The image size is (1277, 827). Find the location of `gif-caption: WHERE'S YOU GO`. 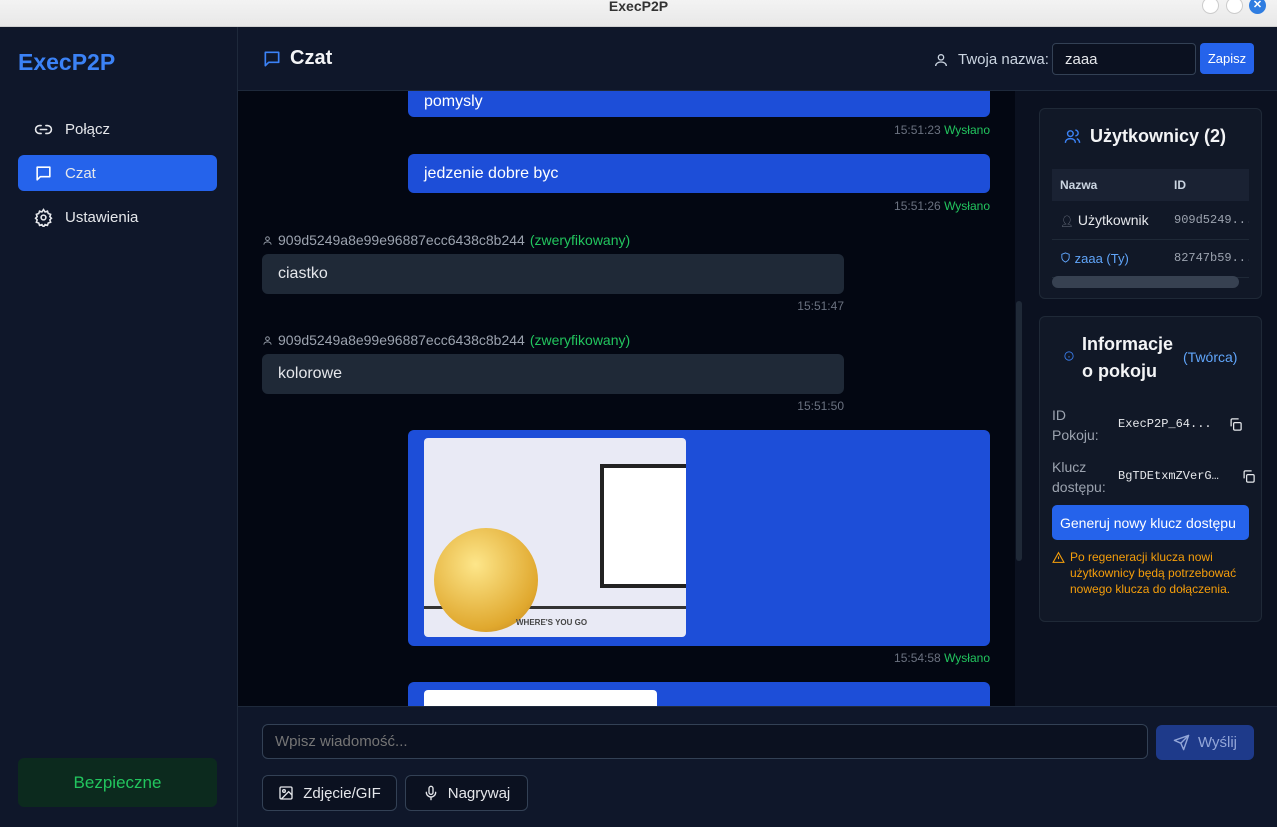

gif-caption: WHERE'S YOU GO is located at coordinates (552, 622).